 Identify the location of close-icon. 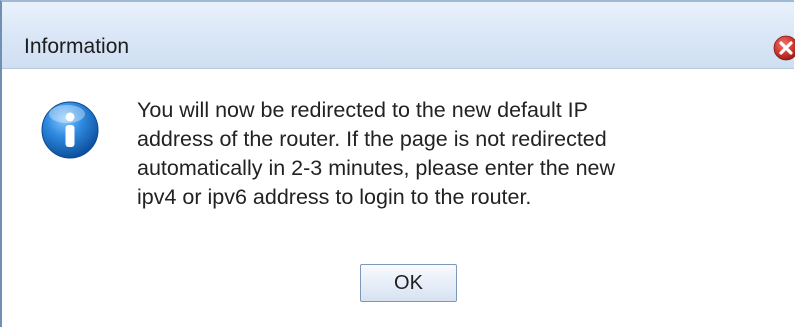
(784, 48).